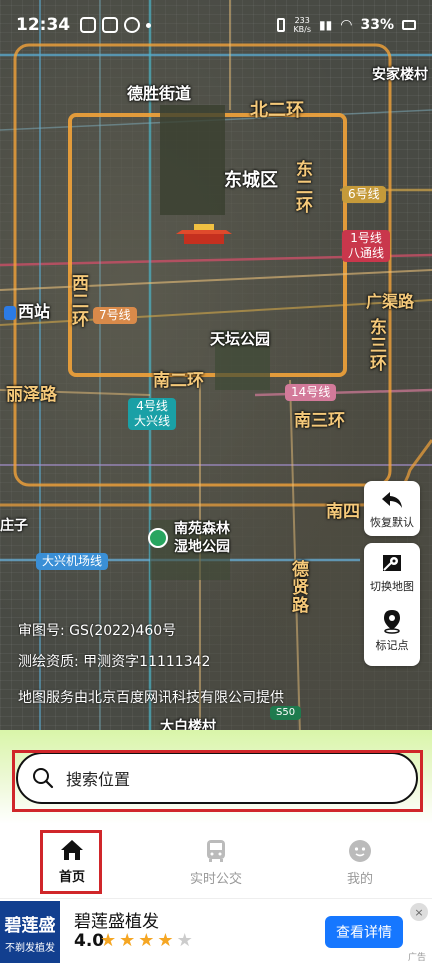 The image size is (432, 964). What do you see at coordinates (416, 958) in the screenshot?
I see `ad-mark-label: 广告` at bounding box center [416, 958].